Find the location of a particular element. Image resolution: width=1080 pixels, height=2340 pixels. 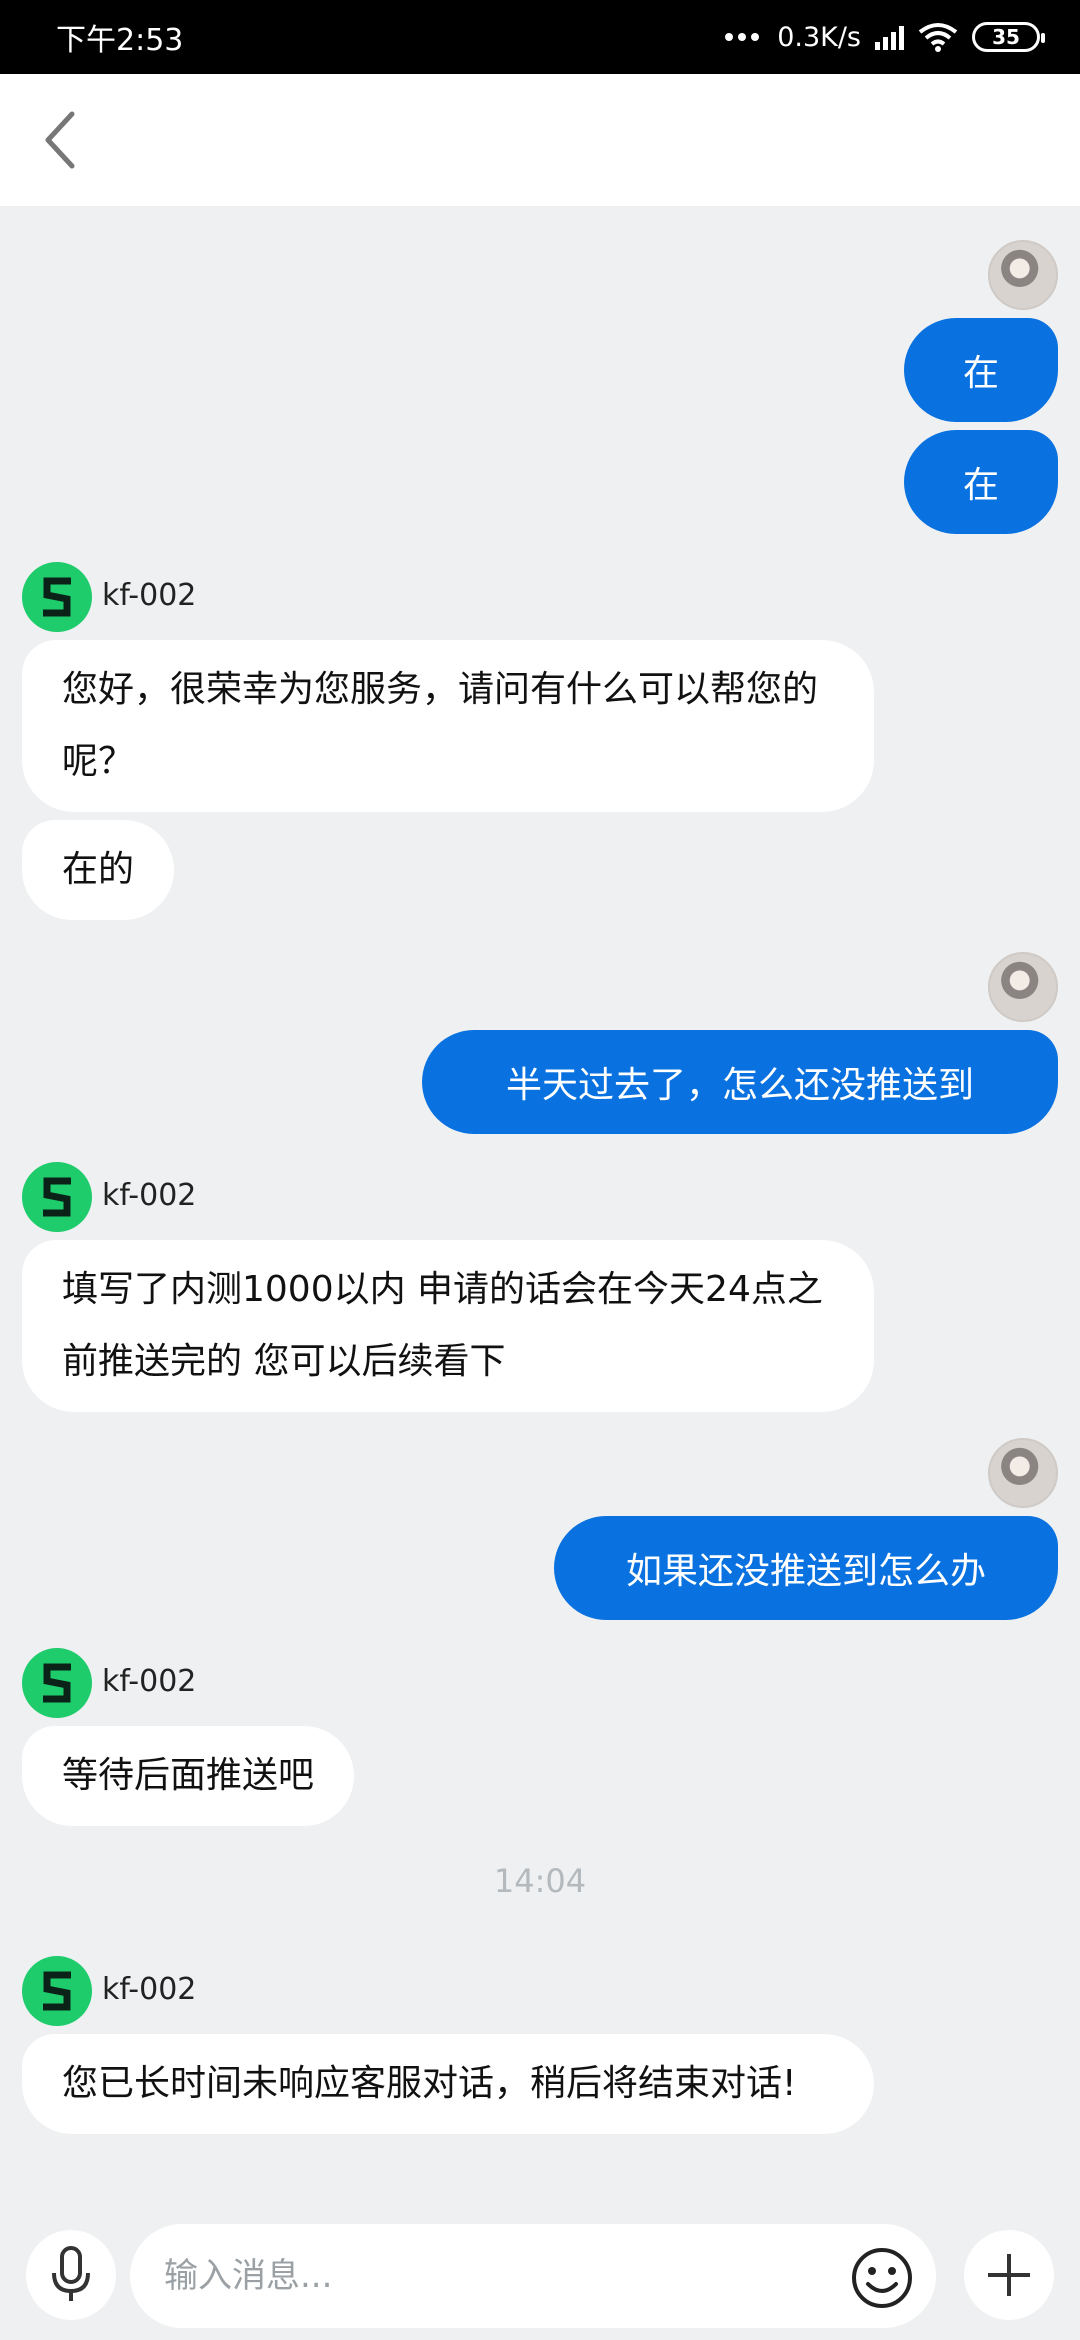

message-outgoing: 如果还没推送到怎么办 is located at coordinates (806, 1568).